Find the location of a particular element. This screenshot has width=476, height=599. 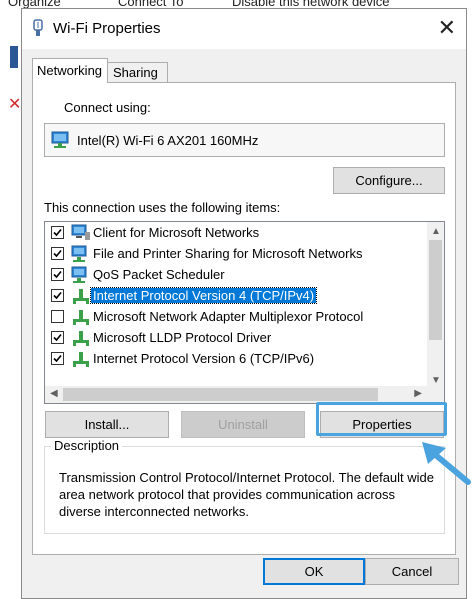

close-icon: ✕ is located at coordinates (447, 28).